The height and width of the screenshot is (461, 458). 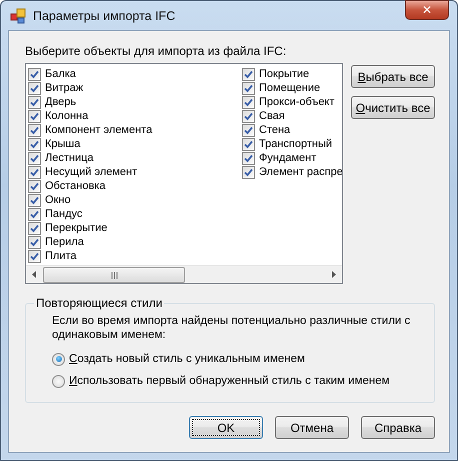 What do you see at coordinates (75, 186) in the screenshot?
I see `object-label: Обстановка` at bounding box center [75, 186].